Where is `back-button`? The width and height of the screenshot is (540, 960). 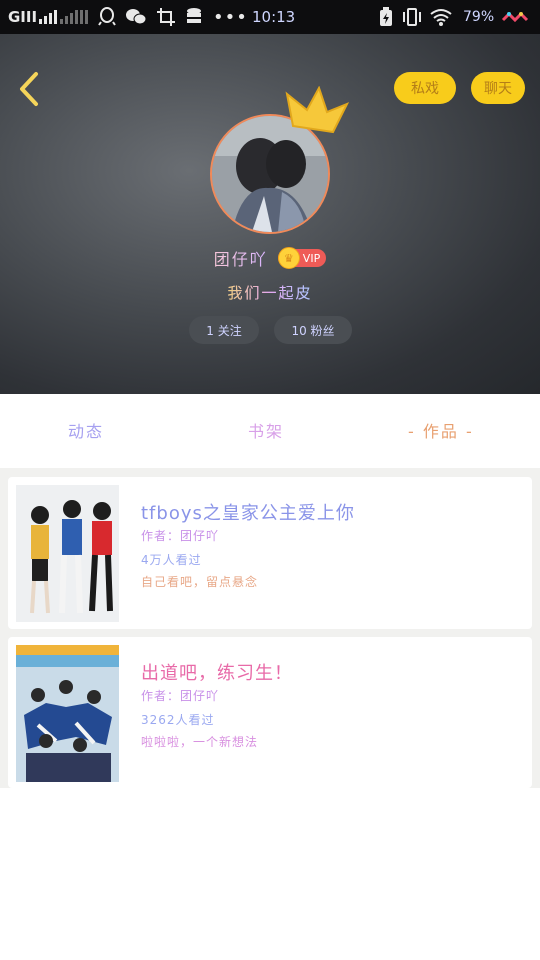 back-button is located at coordinates (31, 89).